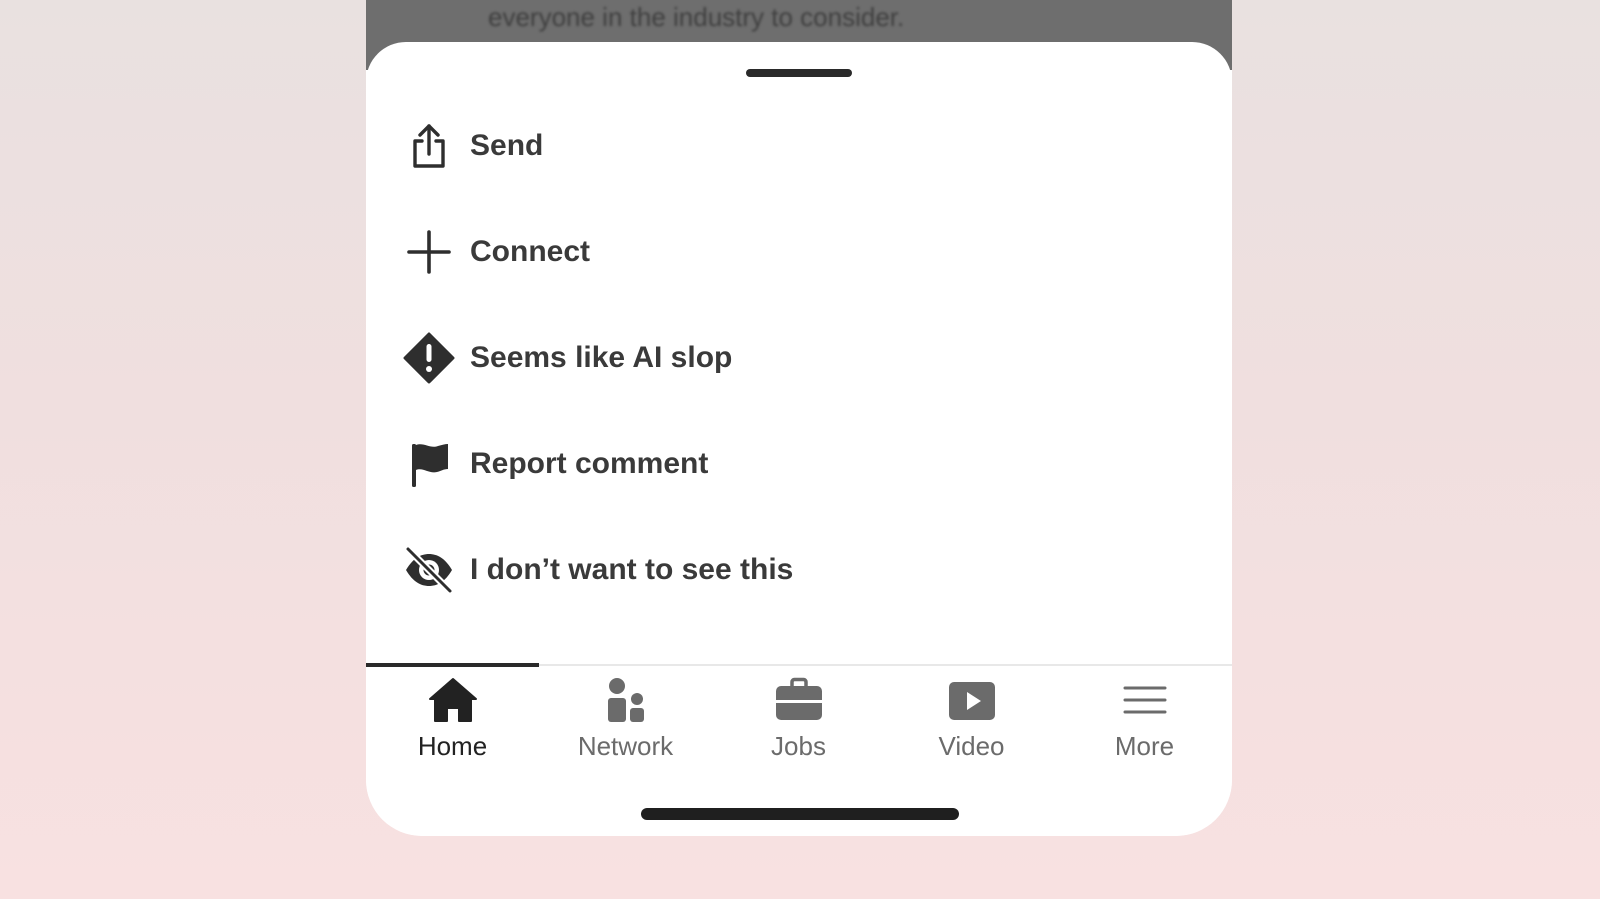 The image size is (1600, 899). Describe the element at coordinates (429, 146) in the screenshot. I see `share-upload-icon` at that location.